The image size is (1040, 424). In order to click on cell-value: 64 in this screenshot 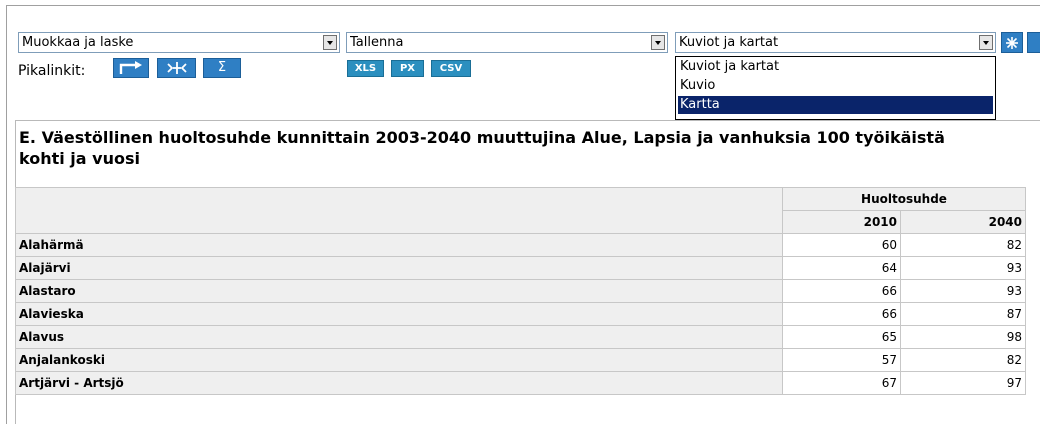, I will do `click(841, 268)`.